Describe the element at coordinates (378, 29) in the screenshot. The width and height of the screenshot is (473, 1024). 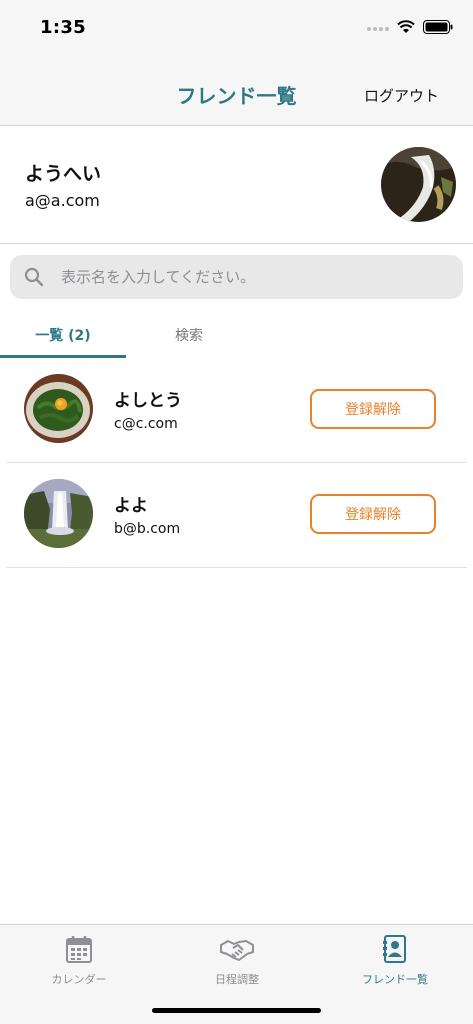
I see `signal-icon` at that location.